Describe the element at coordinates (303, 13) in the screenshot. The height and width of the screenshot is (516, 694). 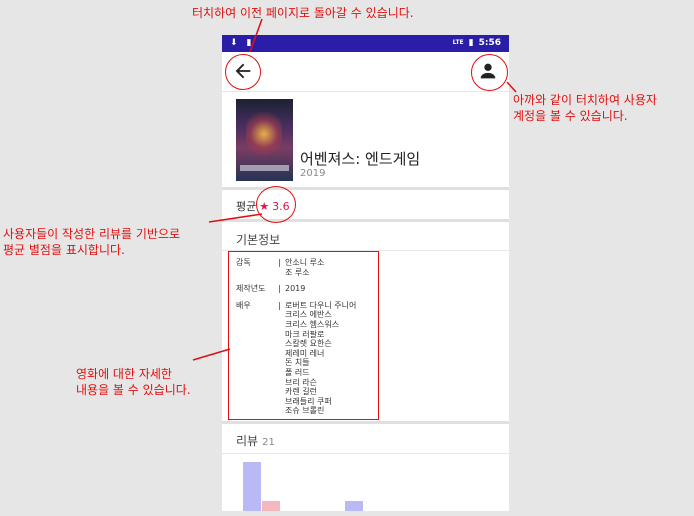
I see `back-annotation: 터치하여 이전 페이지로 돌아갈 수 있습니다.` at that location.